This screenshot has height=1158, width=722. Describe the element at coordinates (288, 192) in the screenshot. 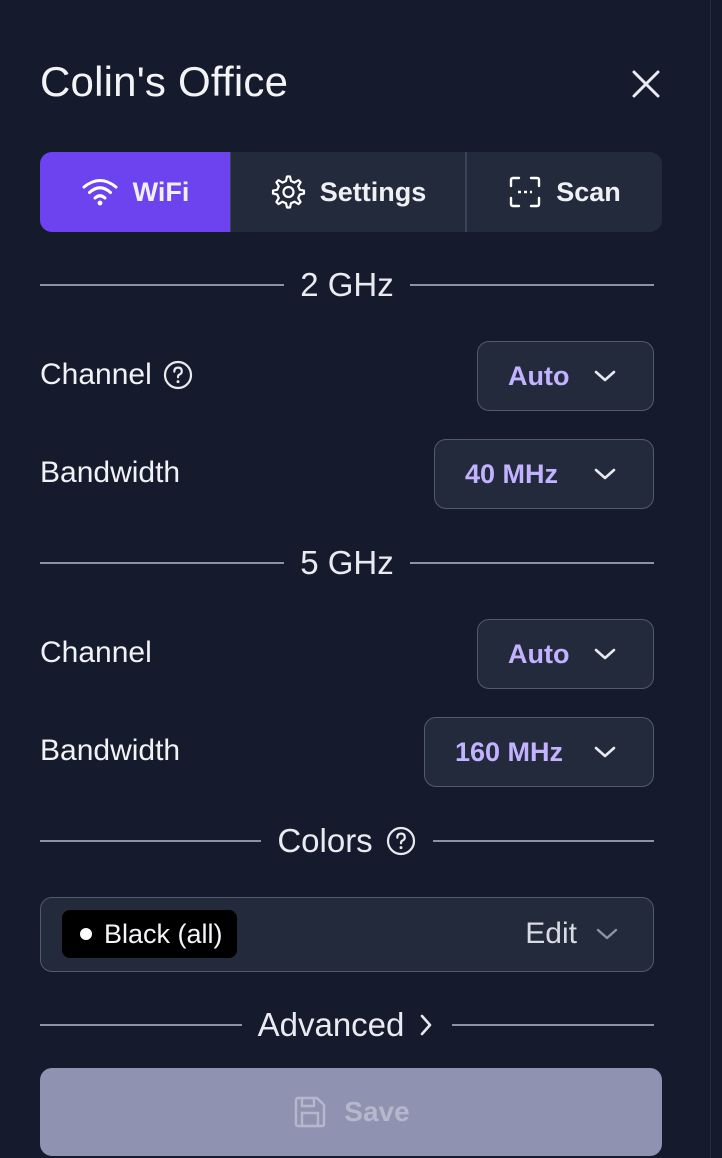

I see `gear-icon` at that location.